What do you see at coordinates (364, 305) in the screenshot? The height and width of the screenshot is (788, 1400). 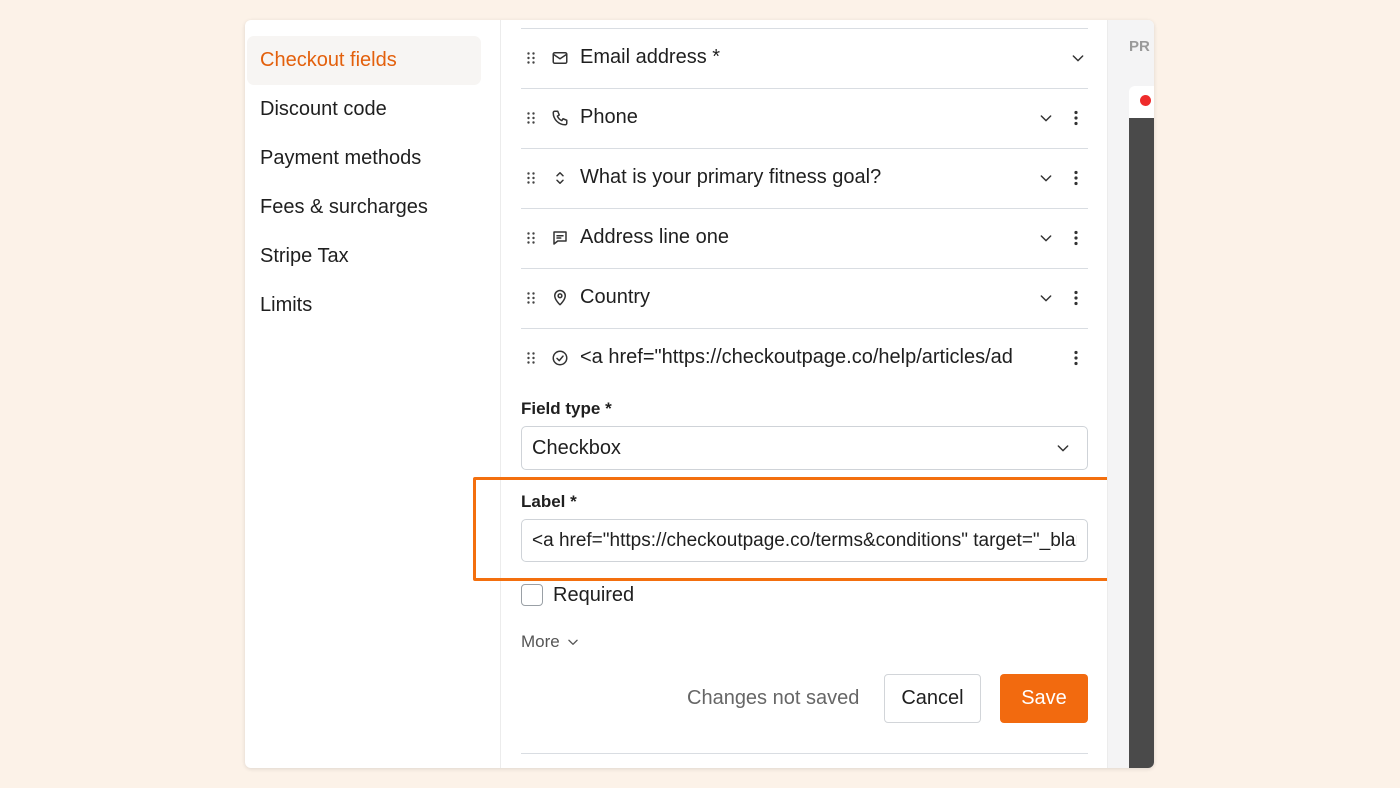 I see `sidebar-item-limits: Limits` at bounding box center [364, 305].